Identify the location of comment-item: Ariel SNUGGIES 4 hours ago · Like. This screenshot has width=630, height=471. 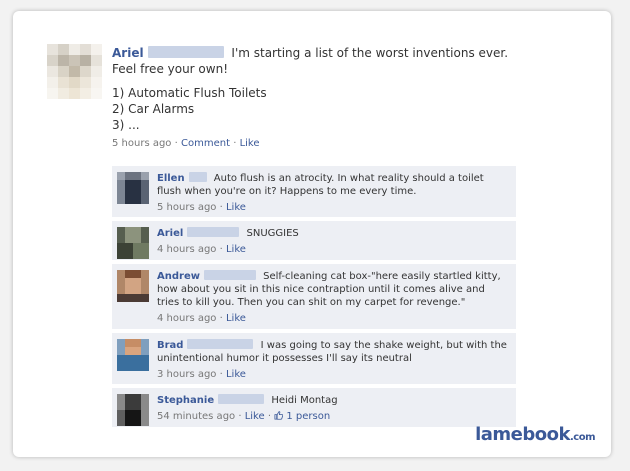
(314, 241).